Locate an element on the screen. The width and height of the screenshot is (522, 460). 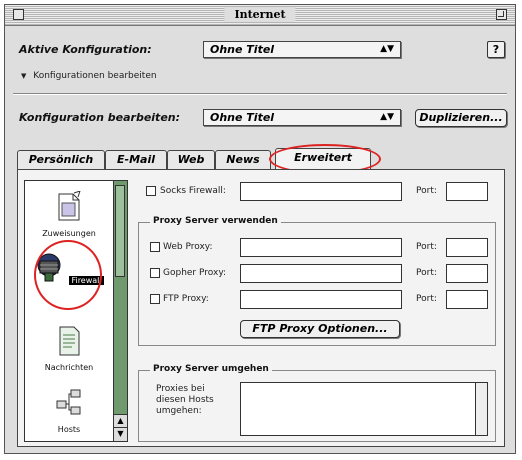
socks-checkbox is located at coordinates (151, 191).